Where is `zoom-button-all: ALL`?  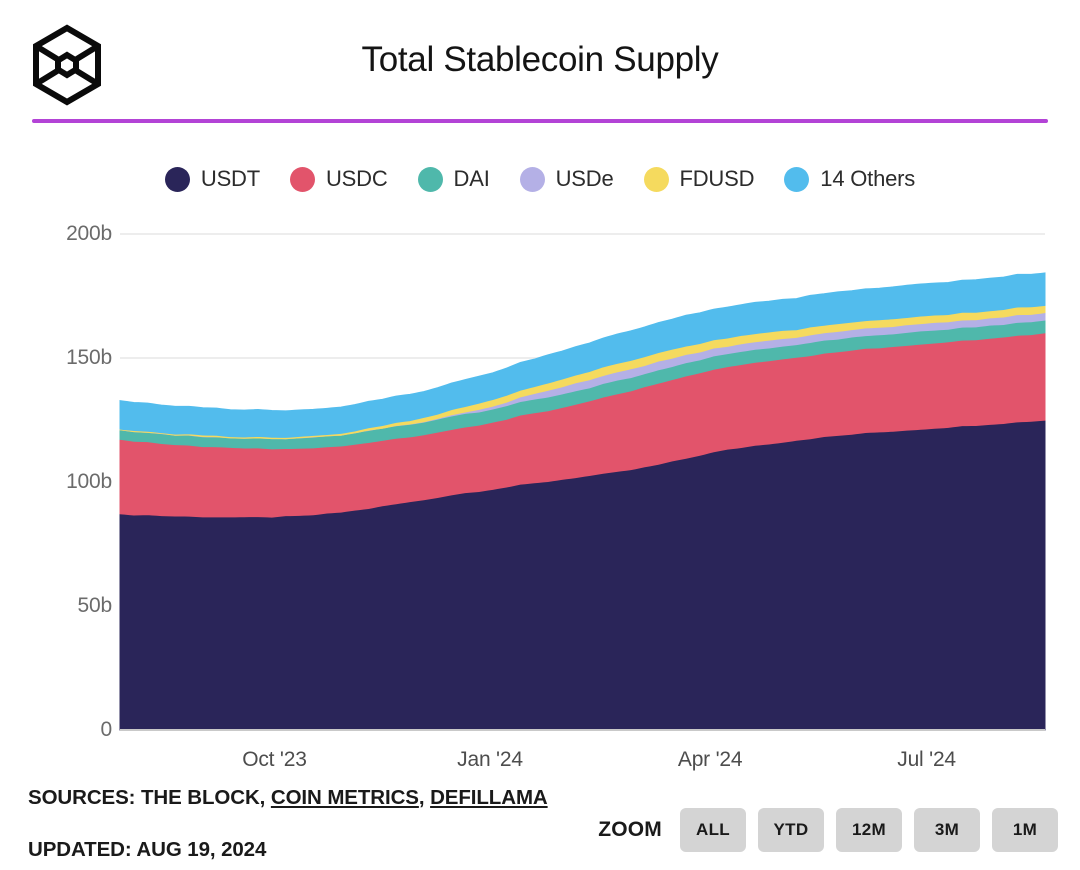 zoom-button-all: ALL is located at coordinates (713, 830).